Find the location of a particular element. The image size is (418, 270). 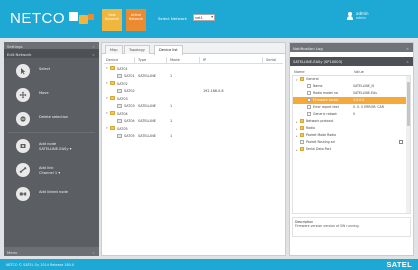

notification-log-header: Notification Log × is located at coordinates (351, 47).